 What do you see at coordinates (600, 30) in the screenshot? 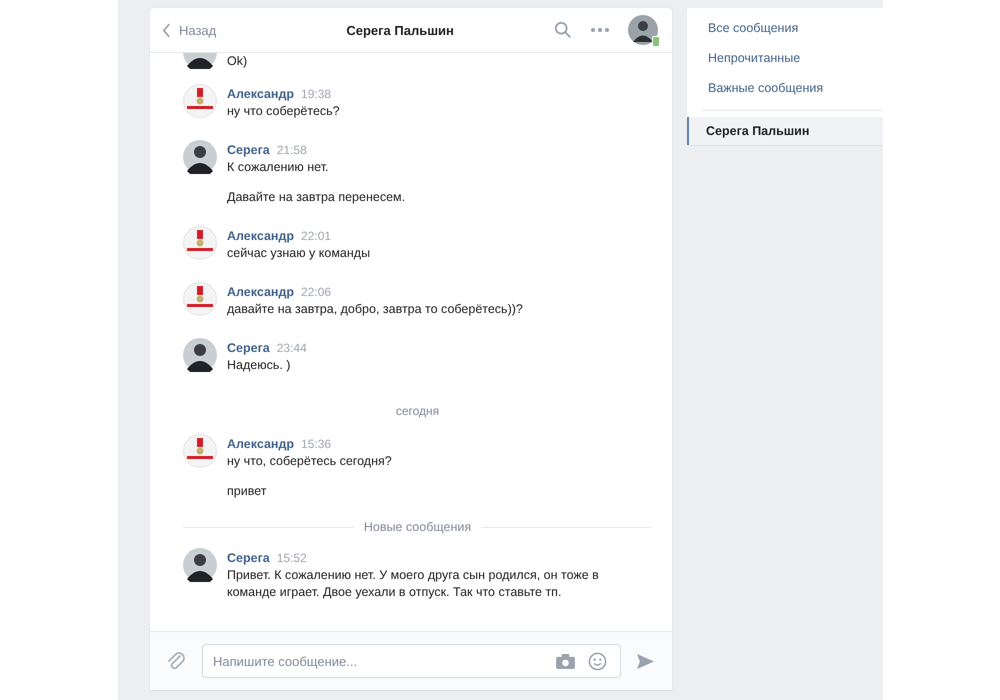
I see `more-icon` at bounding box center [600, 30].